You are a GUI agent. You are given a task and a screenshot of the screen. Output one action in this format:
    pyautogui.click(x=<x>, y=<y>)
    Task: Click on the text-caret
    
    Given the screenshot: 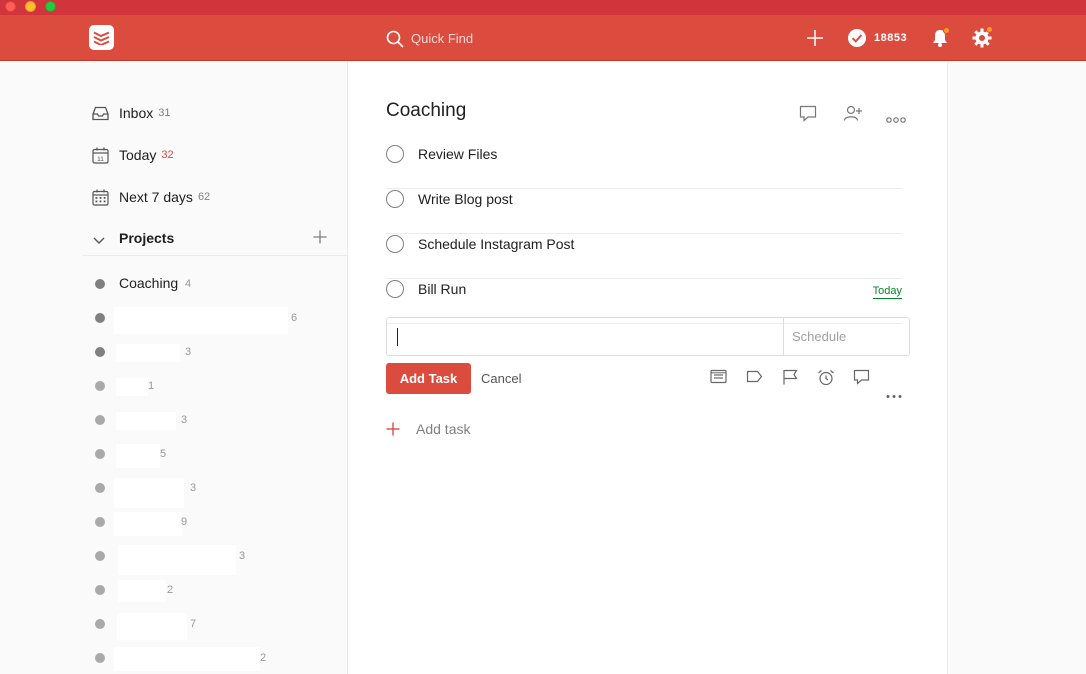 What is the action you would take?
    pyautogui.click(x=397, y=337)
    